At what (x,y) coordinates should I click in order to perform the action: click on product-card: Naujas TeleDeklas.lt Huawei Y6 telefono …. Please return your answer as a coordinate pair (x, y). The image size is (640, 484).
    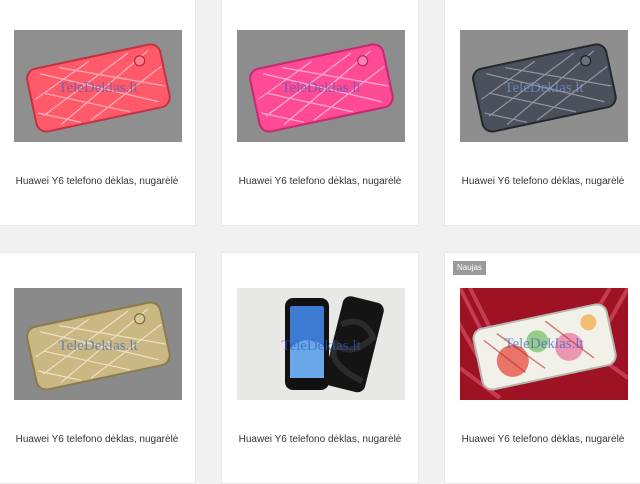
    Looking at the image, I should click on (542, 368).